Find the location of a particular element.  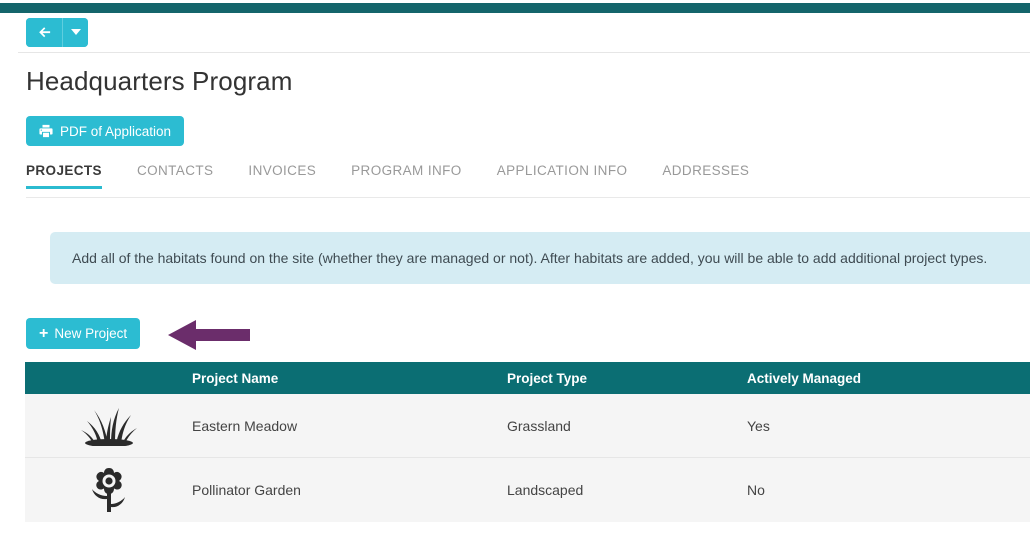

table-row: Pollinator Garden Landscaped No is located at coordinates (527, 490).